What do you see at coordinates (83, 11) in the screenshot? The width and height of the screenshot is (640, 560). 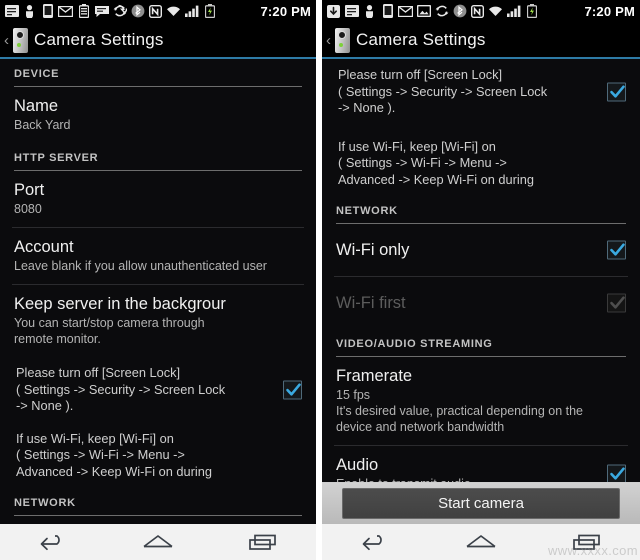 I see `battery-charging-icon` at bounding box center [83, 11].